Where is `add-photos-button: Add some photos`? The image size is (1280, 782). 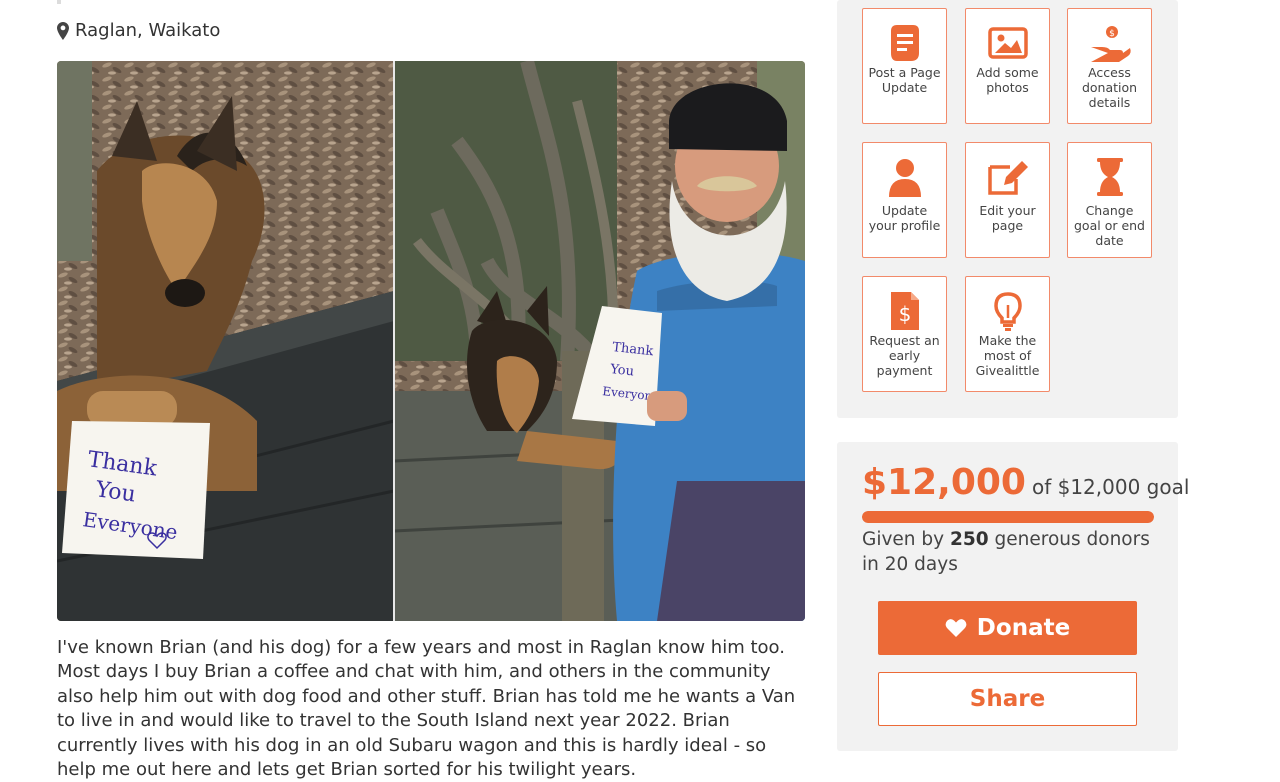
add-photos-button: Add some photos is located at coordinates (1007, 66).